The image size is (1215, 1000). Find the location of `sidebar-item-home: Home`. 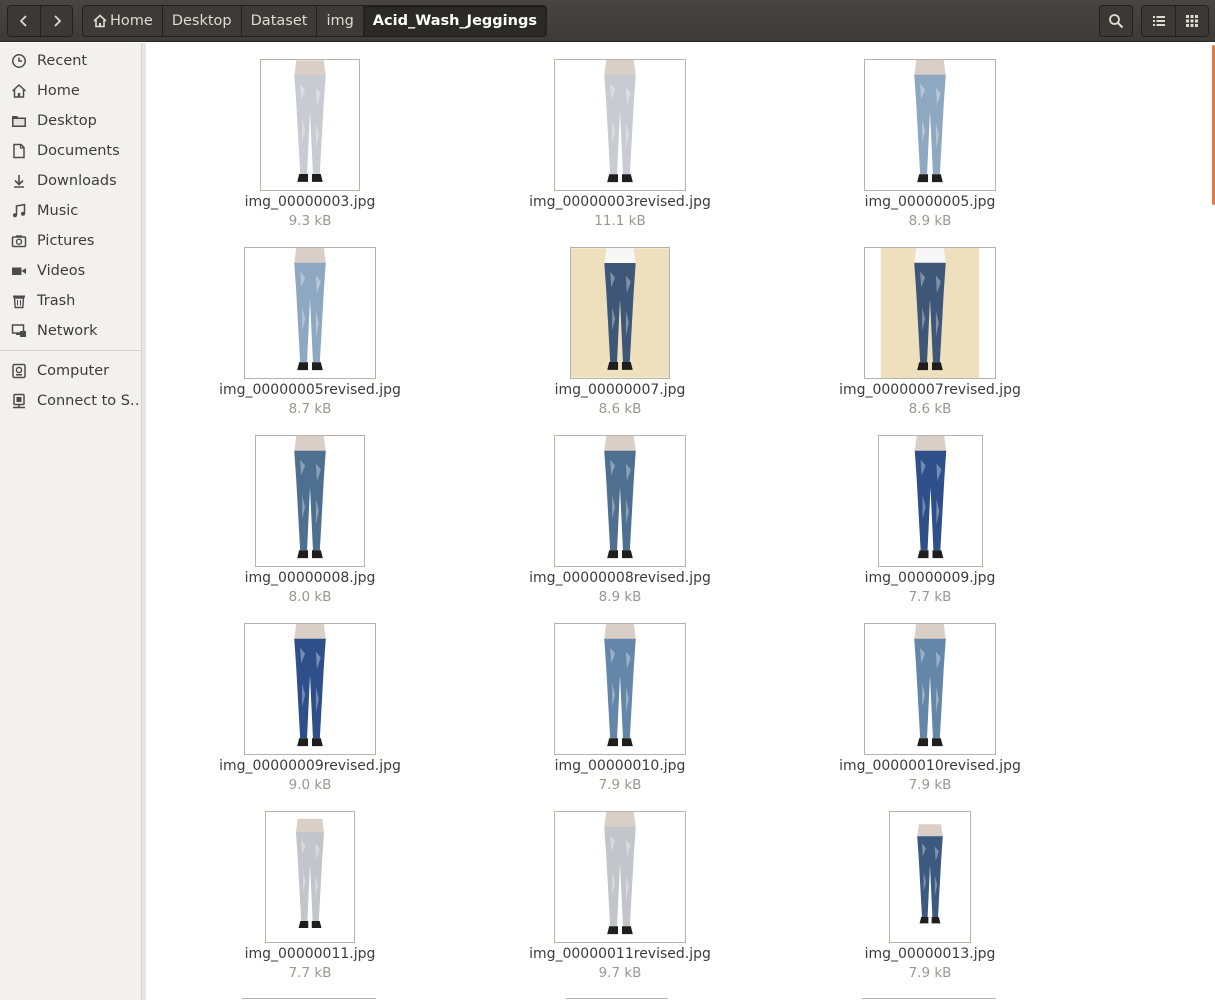

sidebar-item-home: Home is located at coordinates (70, 91).